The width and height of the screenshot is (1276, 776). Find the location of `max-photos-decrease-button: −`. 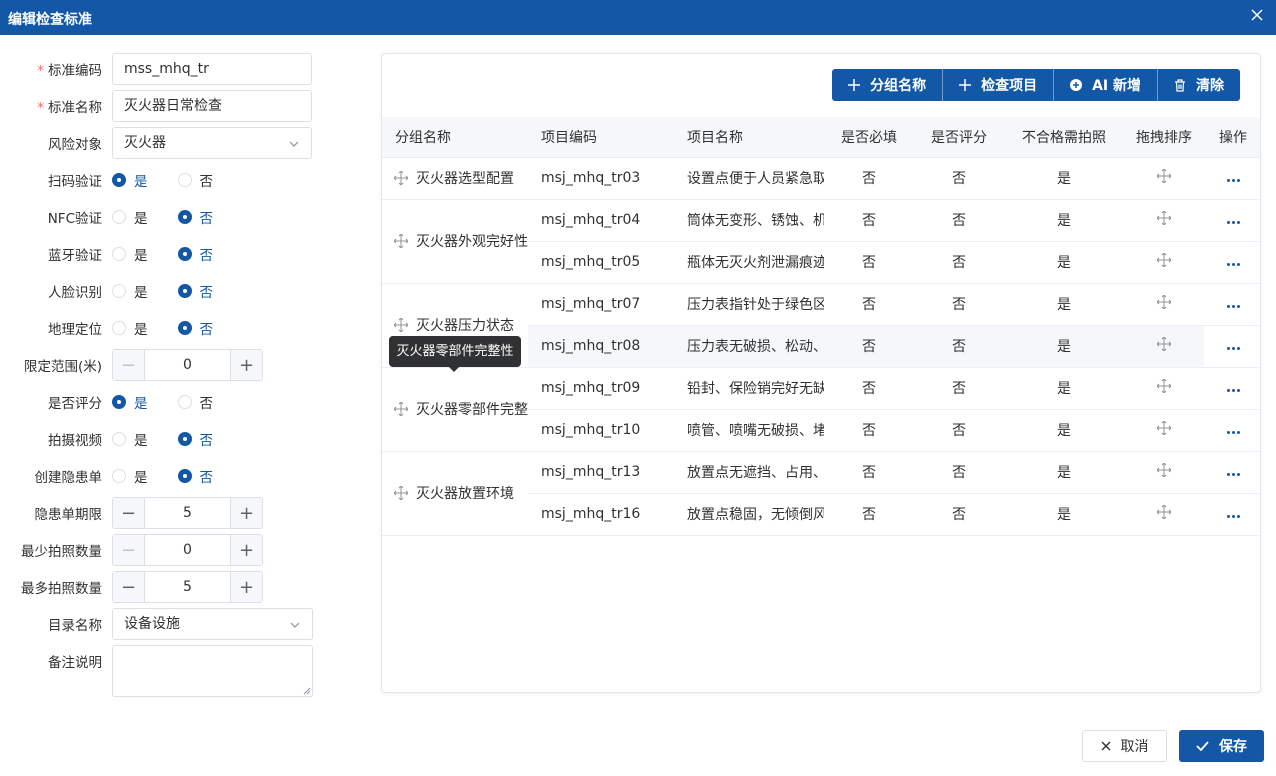

max-photos-decrease-button: − is located at coordinates (129, 587).